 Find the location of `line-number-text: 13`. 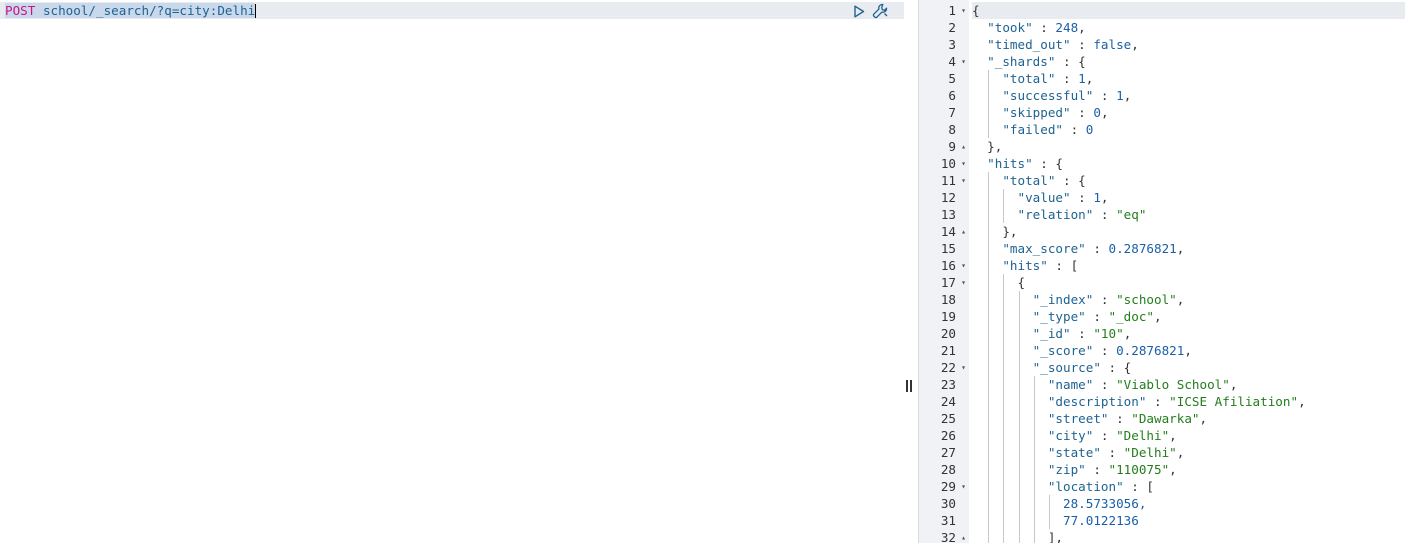

line-number-text: 13 is located at coordinates (948, 214).